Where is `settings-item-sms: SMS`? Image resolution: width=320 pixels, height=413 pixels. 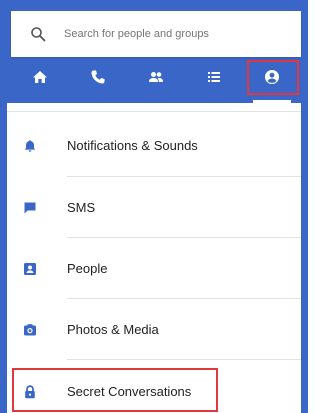
settings-item-sms: SMS is located at coordinates (154, 207).